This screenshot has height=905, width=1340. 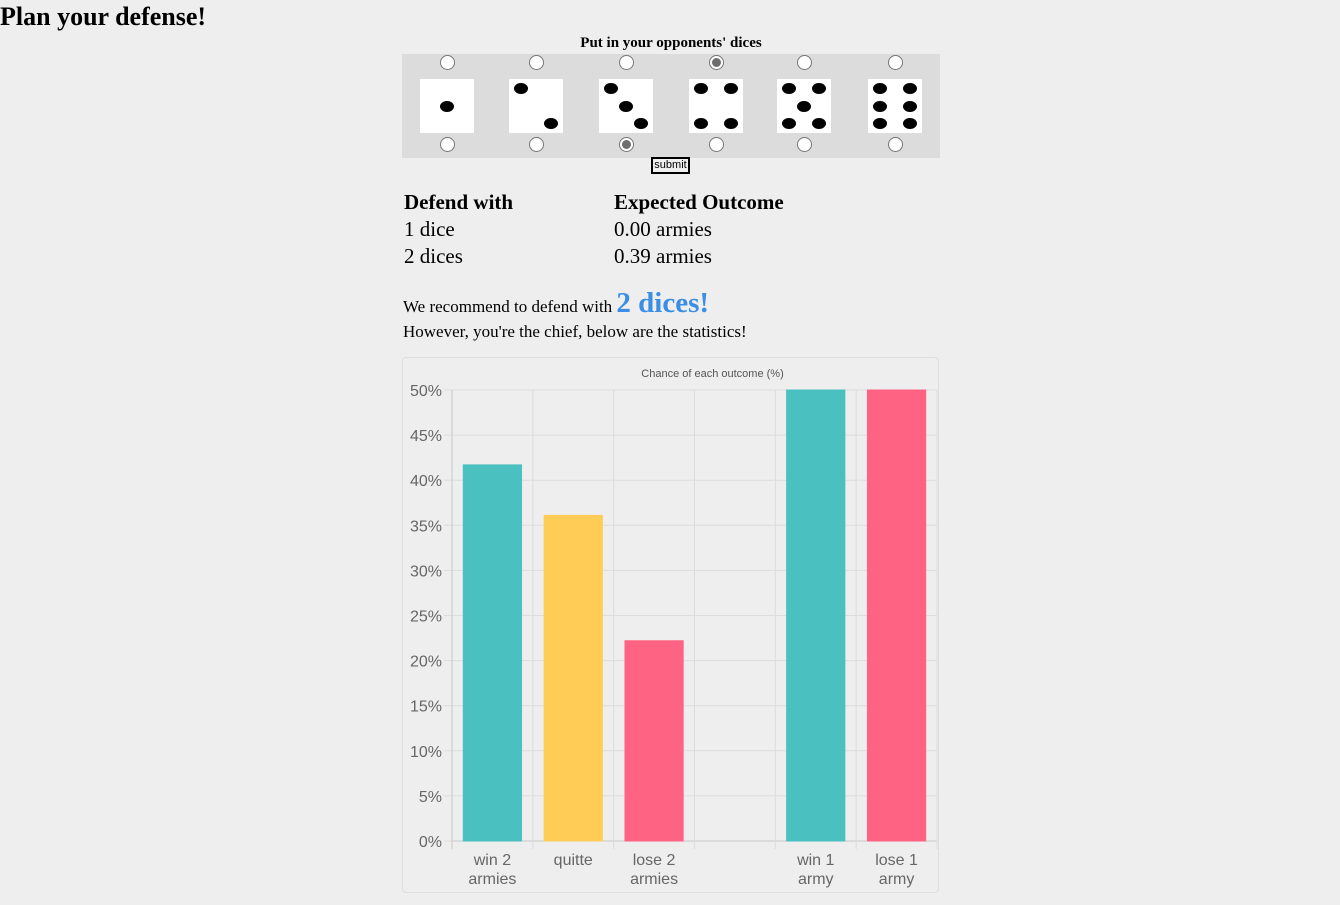 I want to click on attack-die-4-radio, so click(x=716, y=62).